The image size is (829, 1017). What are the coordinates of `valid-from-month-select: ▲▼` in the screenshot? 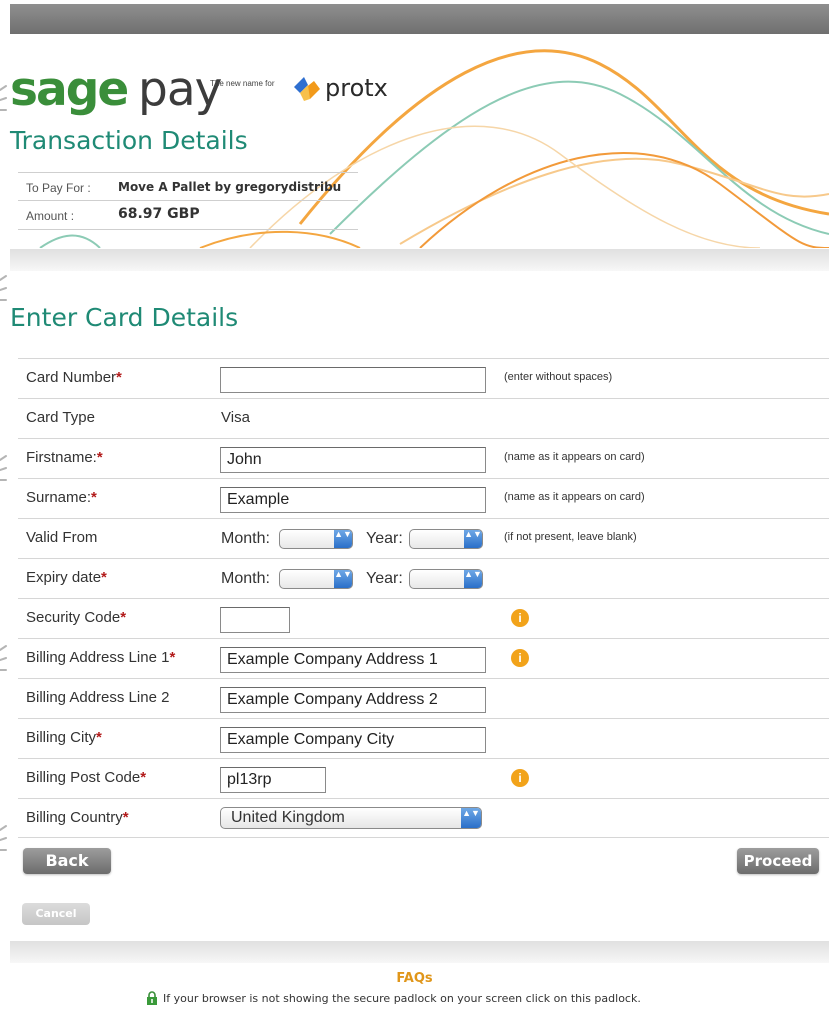 It's located at (316, 539).